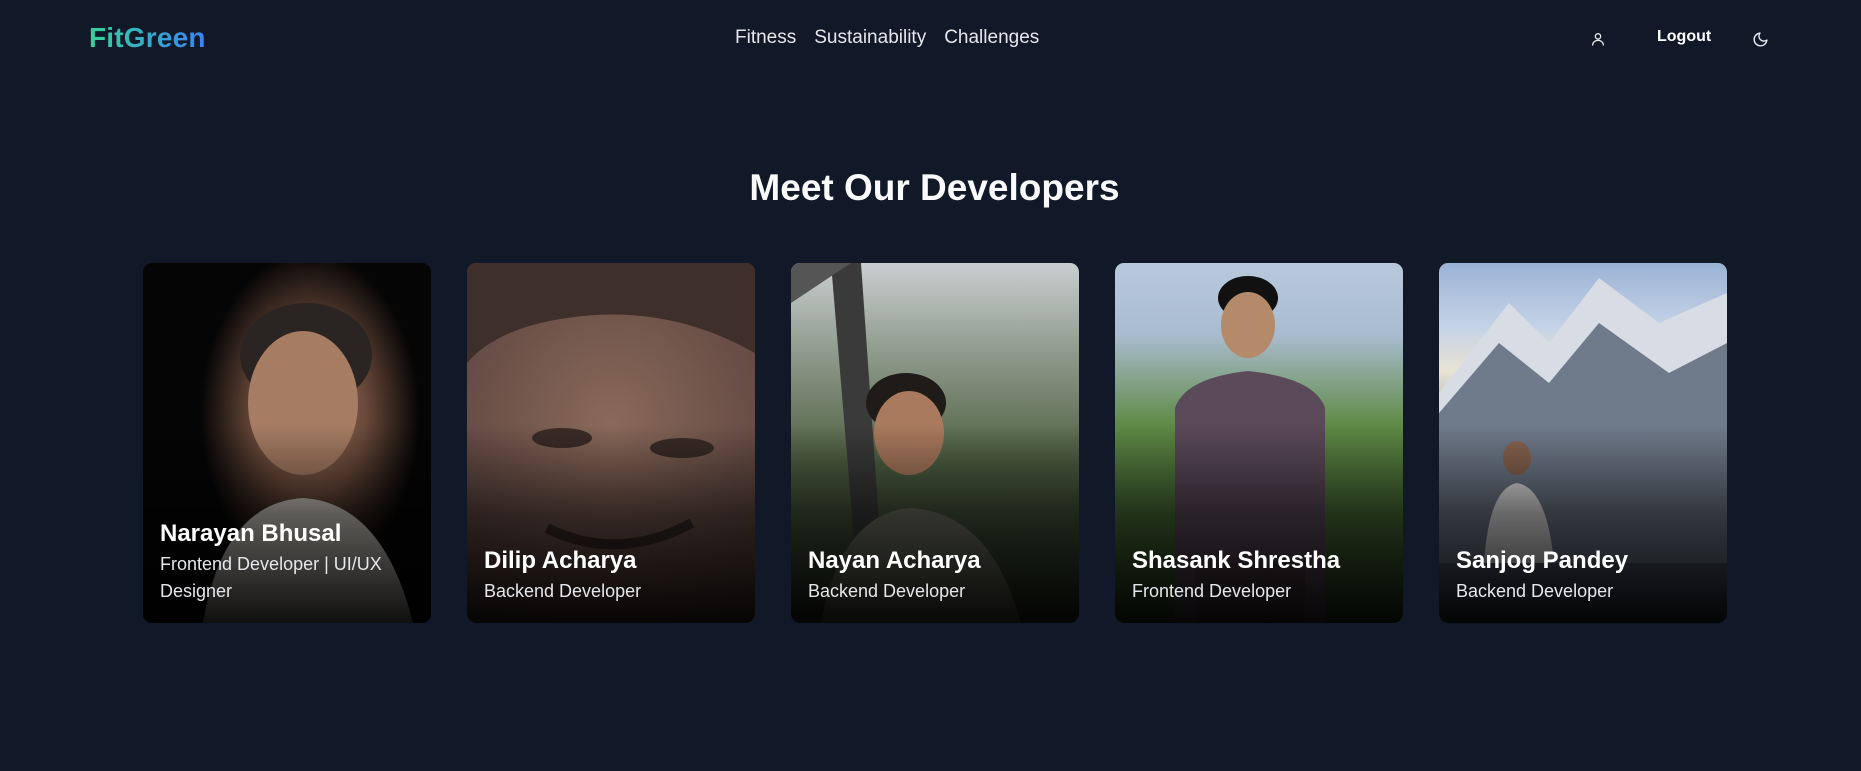 The image size is (1861, 771). I want to click on brand-logo: FitGreen, so click(147, 38).